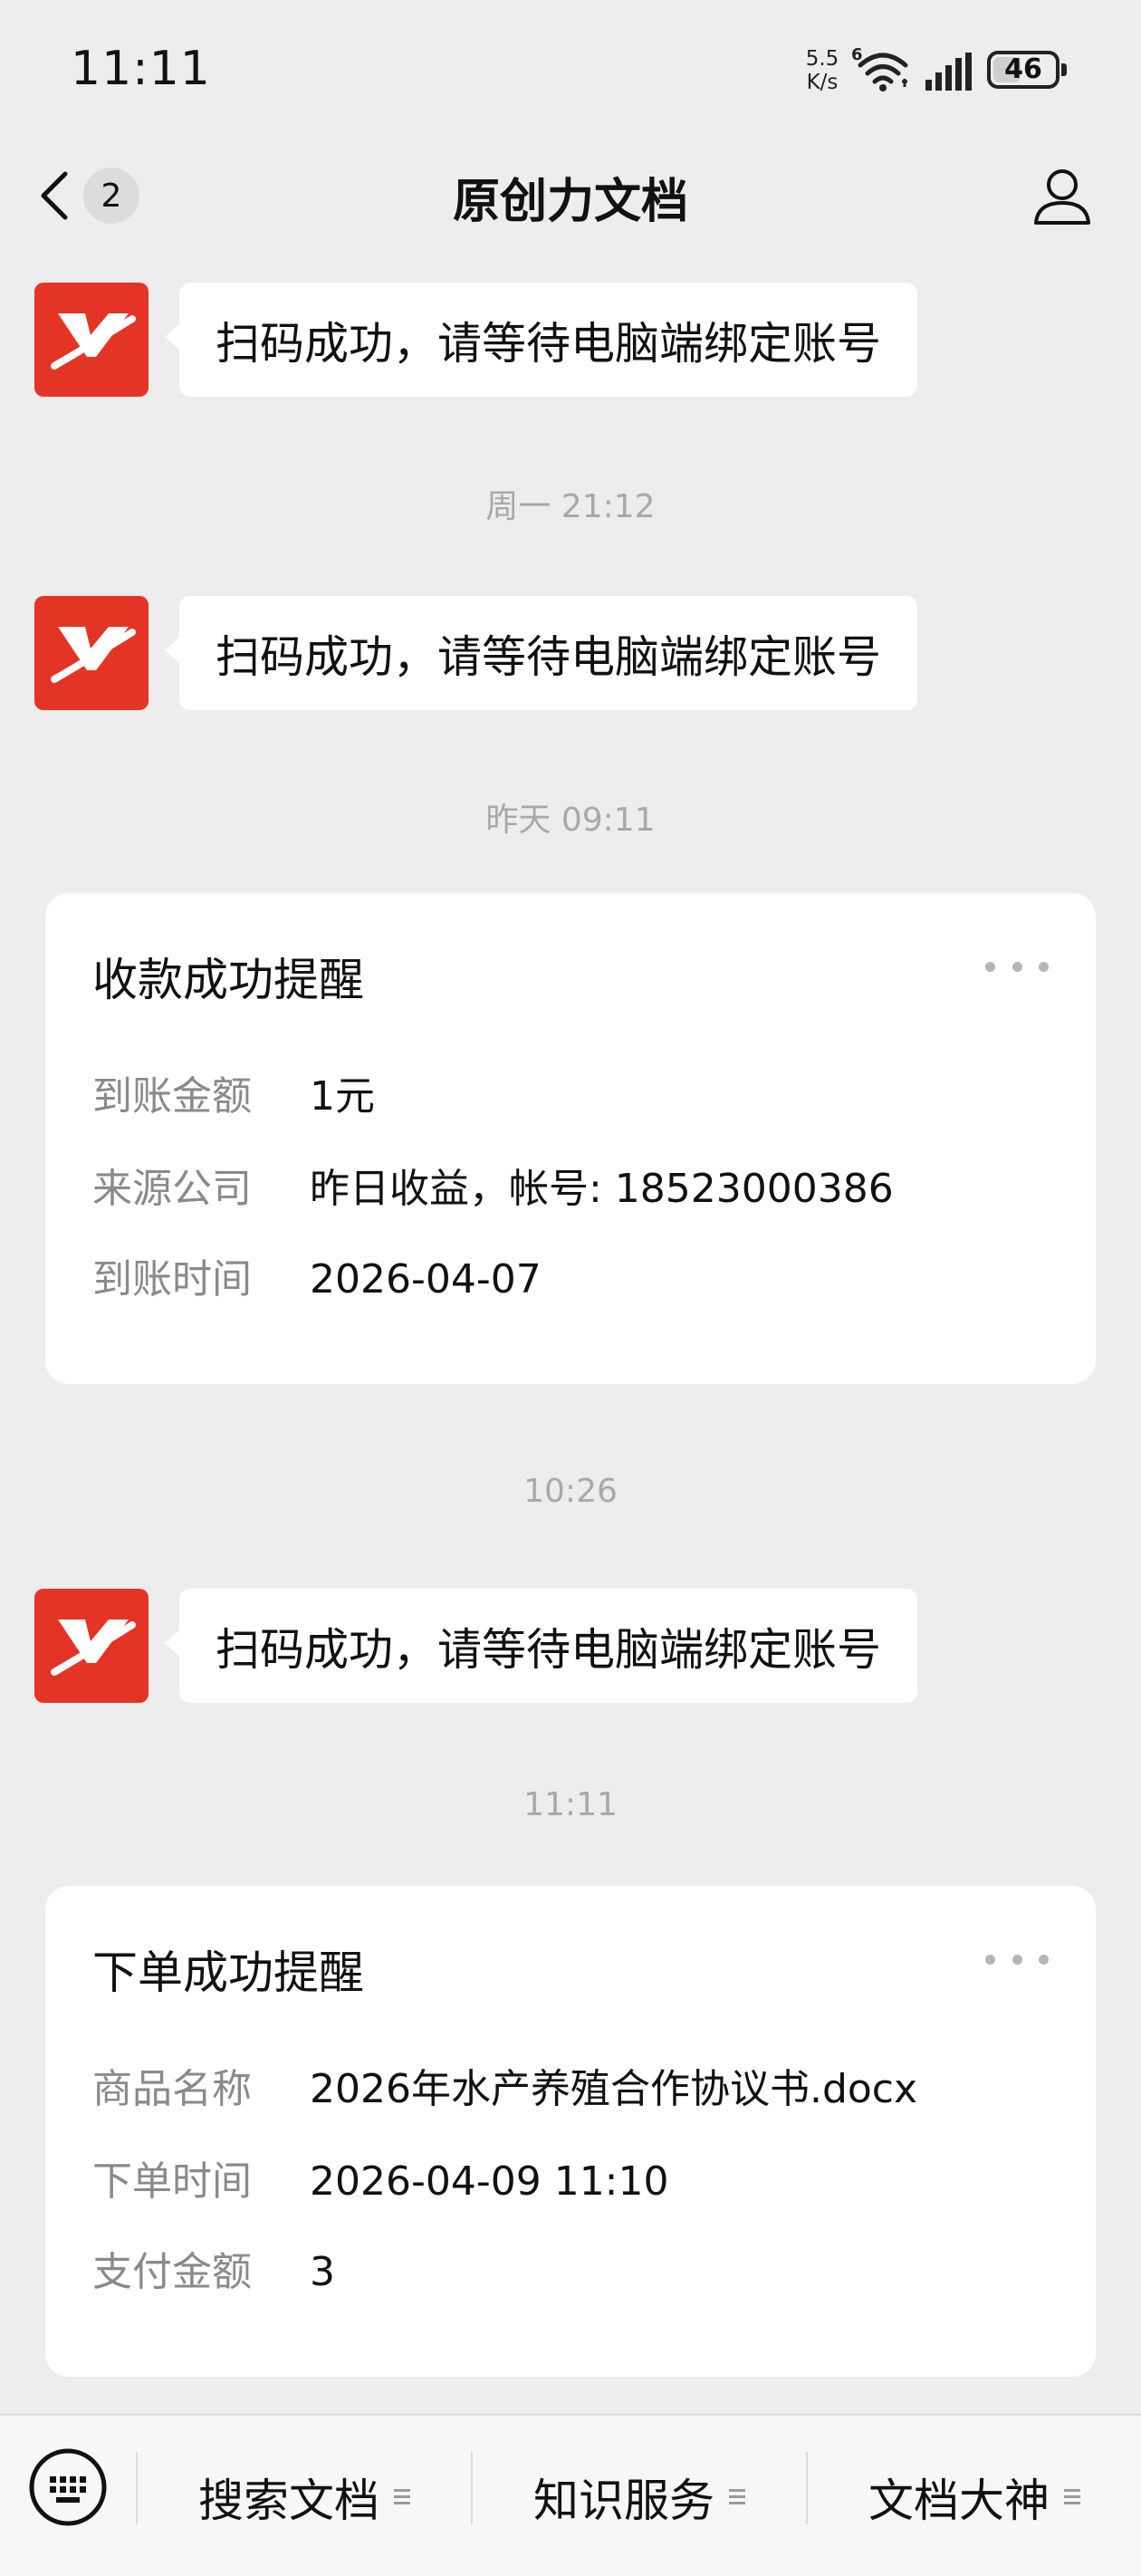  Describe the element at coordinates (172, 2181) in the screenshot. I see `card-row-label: 下单时间` at that location.